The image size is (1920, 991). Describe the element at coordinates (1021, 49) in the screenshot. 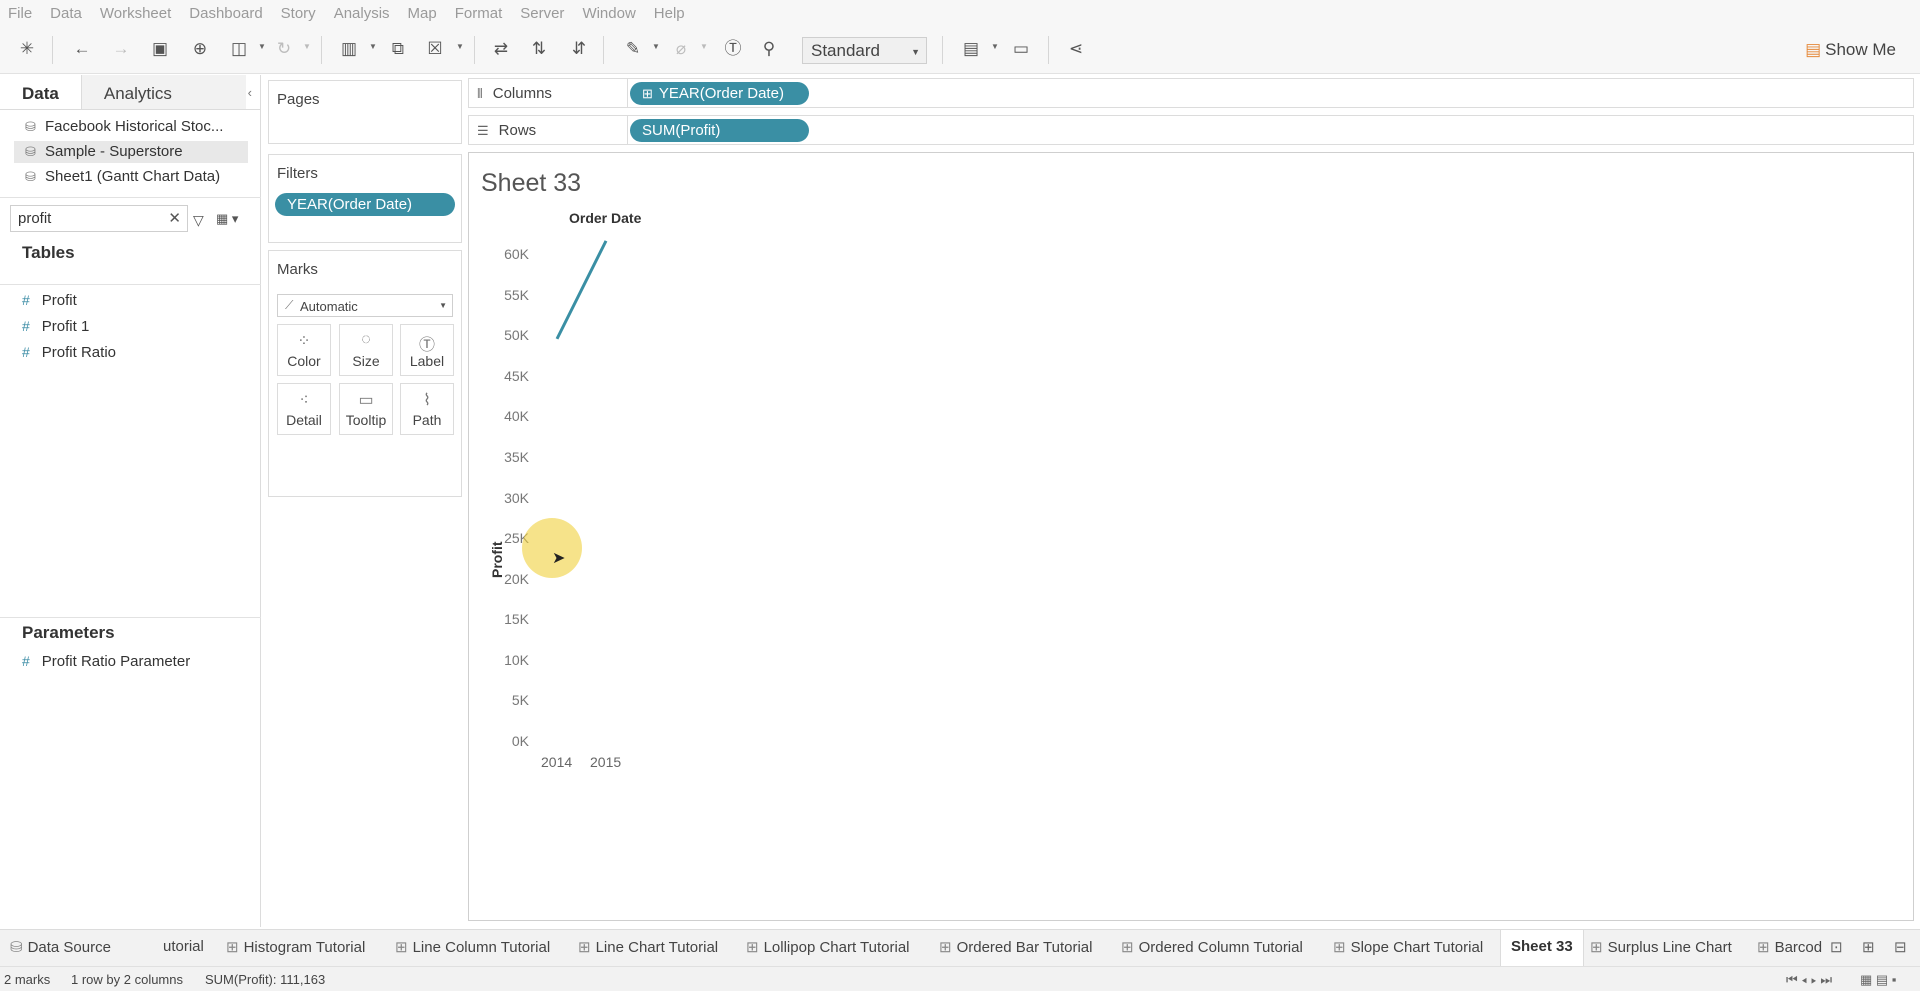

I see `presentation-mode-icon: ▭` at that location.